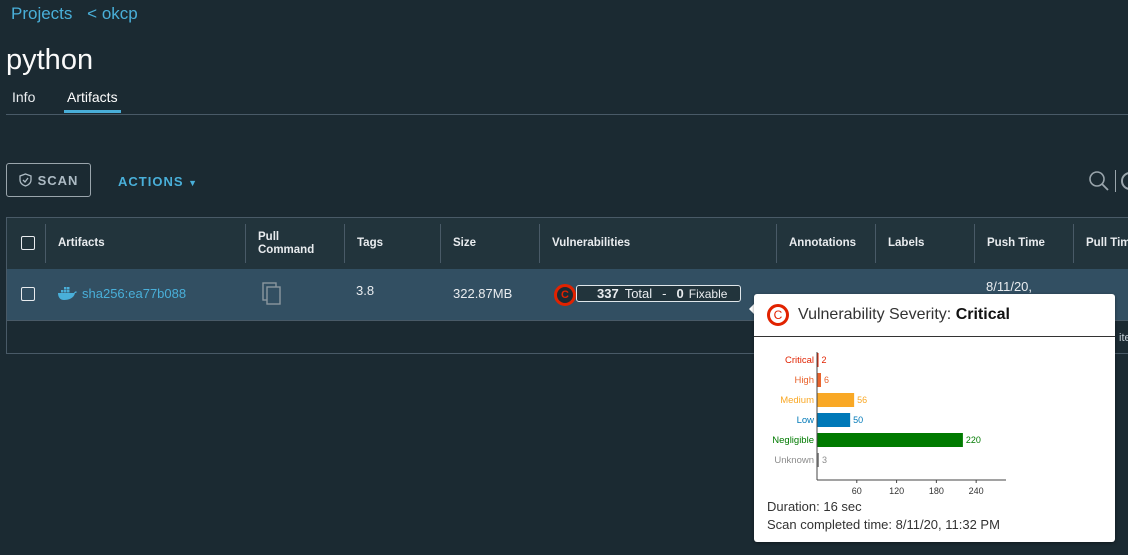  Describe the element at coordinates (778, 315) in the screenshot. I see `popover-severity-badge: C` at that location.